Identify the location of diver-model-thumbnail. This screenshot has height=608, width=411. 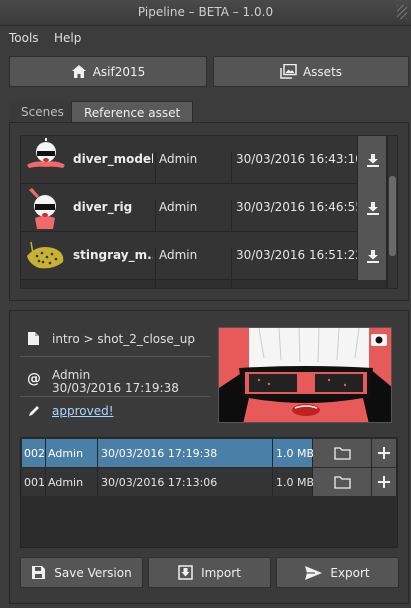
(46, 160).